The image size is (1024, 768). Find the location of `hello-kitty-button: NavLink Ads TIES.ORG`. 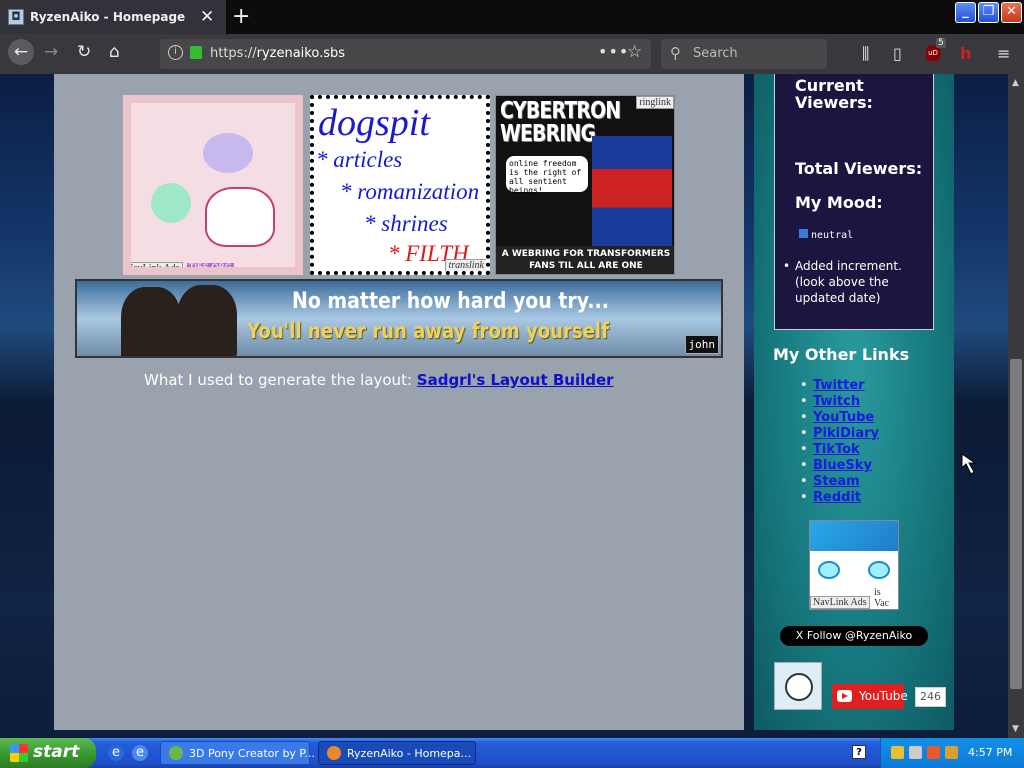

hello-kitty-button: NavLink Ads TIES.ORG is located at coordinates (213, 185).